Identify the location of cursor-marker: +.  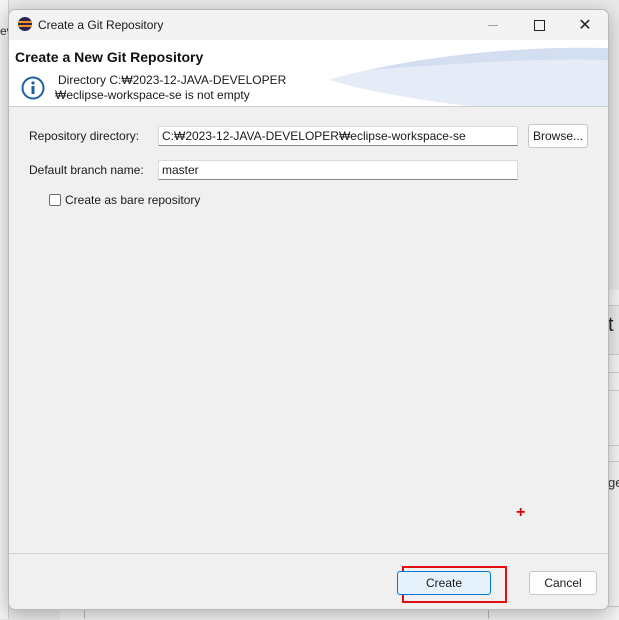
(521, 512).